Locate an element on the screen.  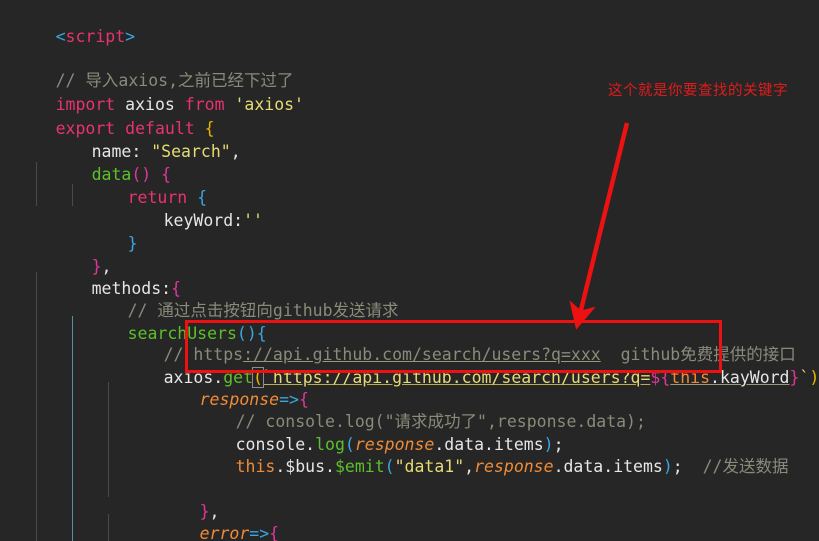
keyword-this: this is located at coordinates (690, 377).